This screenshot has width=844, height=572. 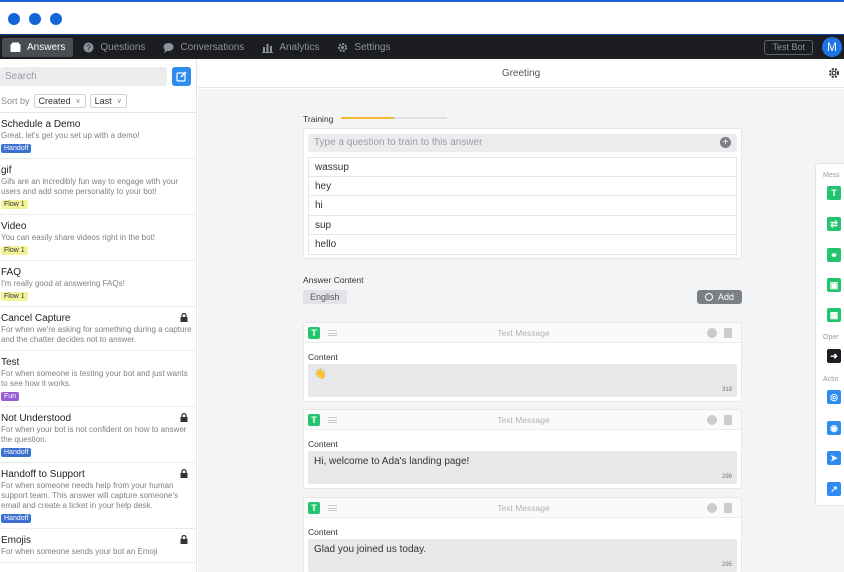 What do you see at coordinates (56, 19) in the screenshot?
I see `window-maximize-dot` at bounding box center [56, 19].